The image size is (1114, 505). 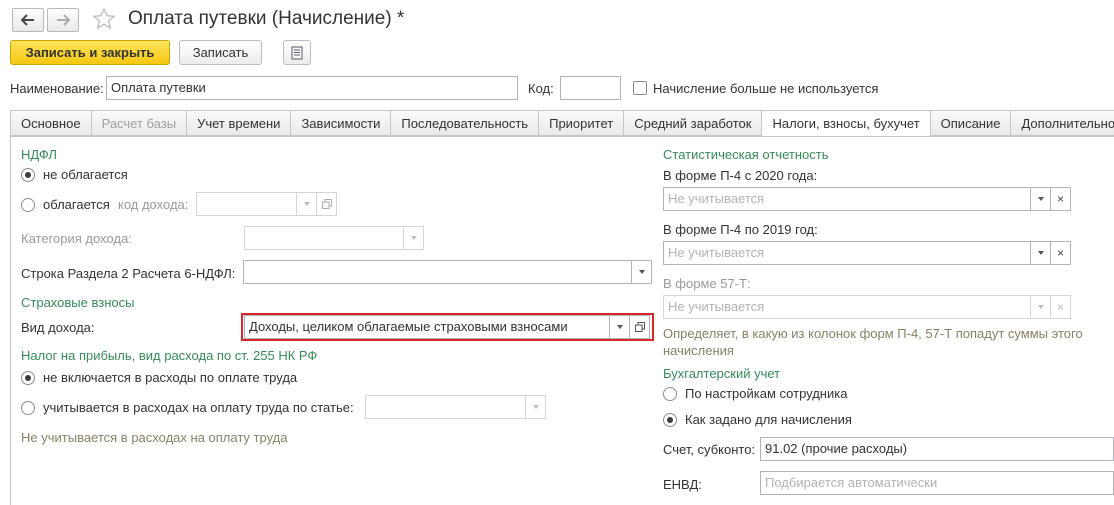 I want to click on back-button, so click(x=28, y=20).